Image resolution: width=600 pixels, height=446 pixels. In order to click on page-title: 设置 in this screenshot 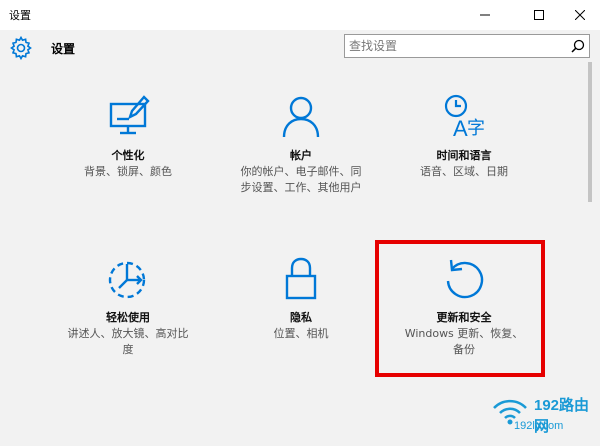, I will do `click(63, 49)`.